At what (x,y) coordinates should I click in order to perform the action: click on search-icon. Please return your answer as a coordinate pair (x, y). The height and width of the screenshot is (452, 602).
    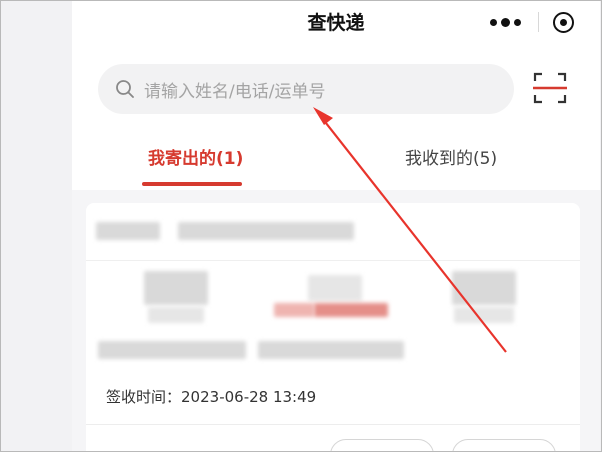
    Looking at the image, I should click on (125, 89).